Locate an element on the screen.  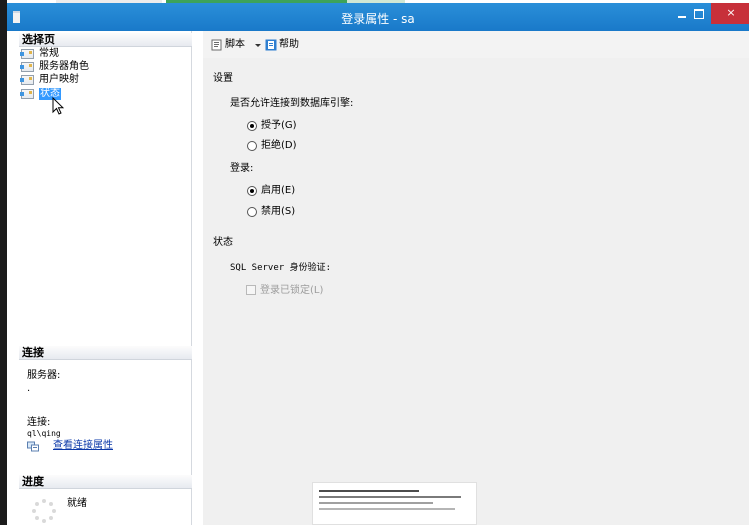
radio-label: 禁用(S) is located at coordinates (278, 211).